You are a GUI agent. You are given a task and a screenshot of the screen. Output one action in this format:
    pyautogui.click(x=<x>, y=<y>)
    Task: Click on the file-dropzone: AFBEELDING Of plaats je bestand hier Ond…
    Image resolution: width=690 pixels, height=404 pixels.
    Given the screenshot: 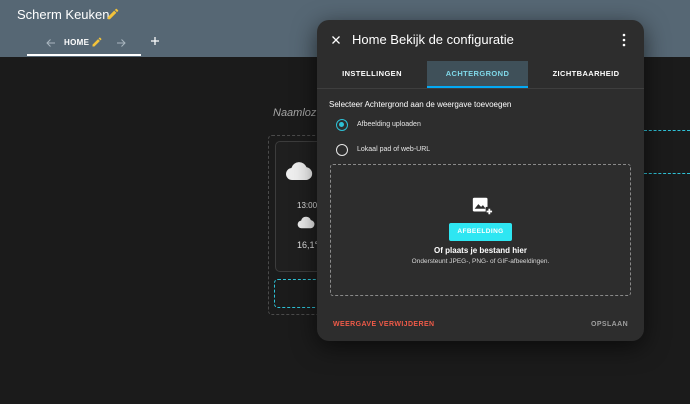 What is the action you would take?
    pyautogui.click(x=480, y=230)
    